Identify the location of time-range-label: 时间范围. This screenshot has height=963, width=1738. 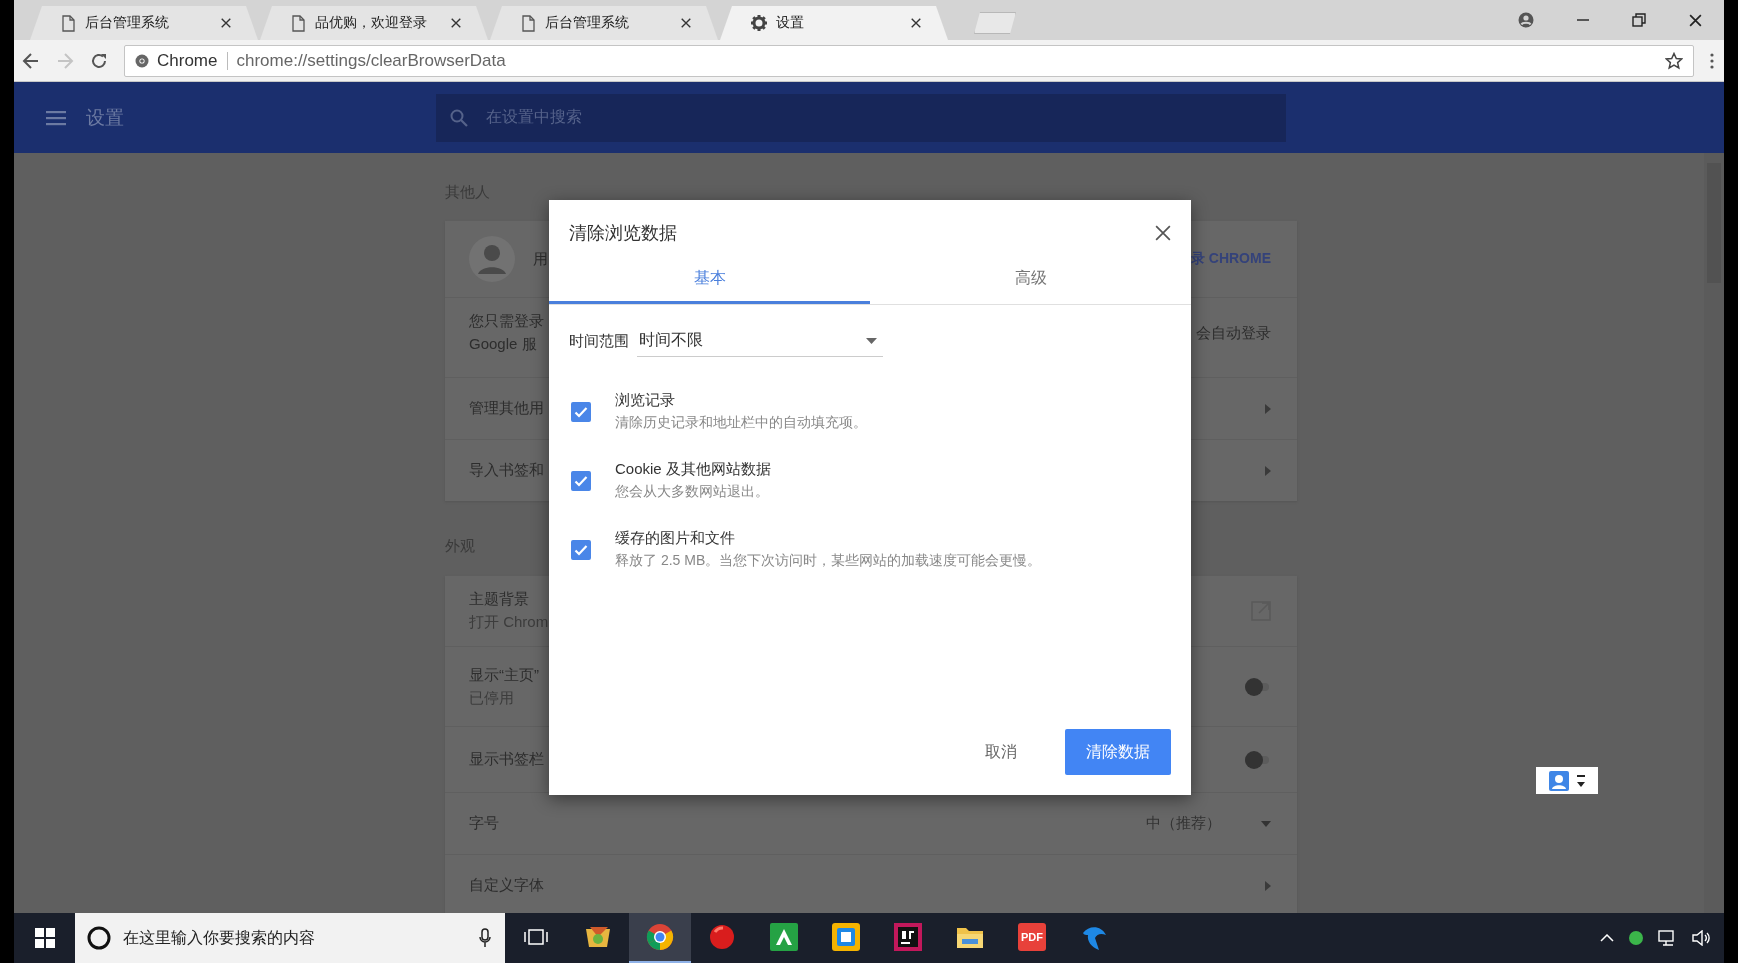
(599, 341).